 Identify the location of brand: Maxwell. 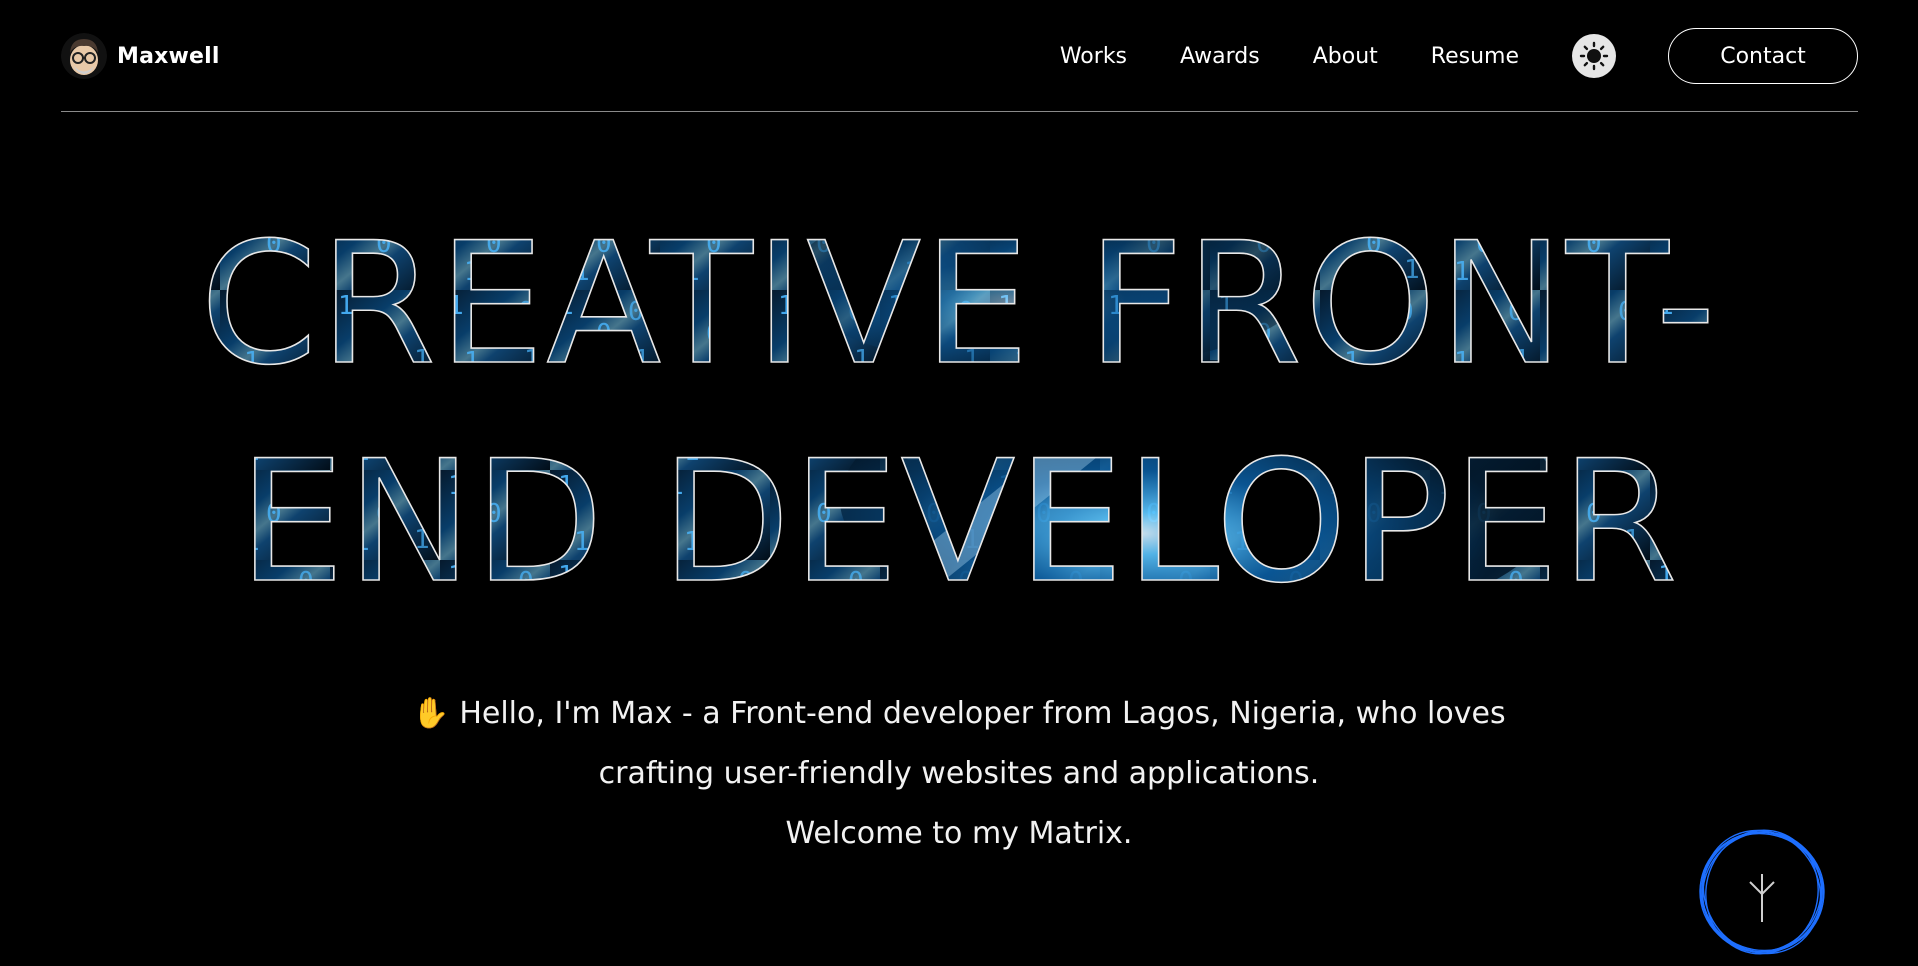
(140, 56).